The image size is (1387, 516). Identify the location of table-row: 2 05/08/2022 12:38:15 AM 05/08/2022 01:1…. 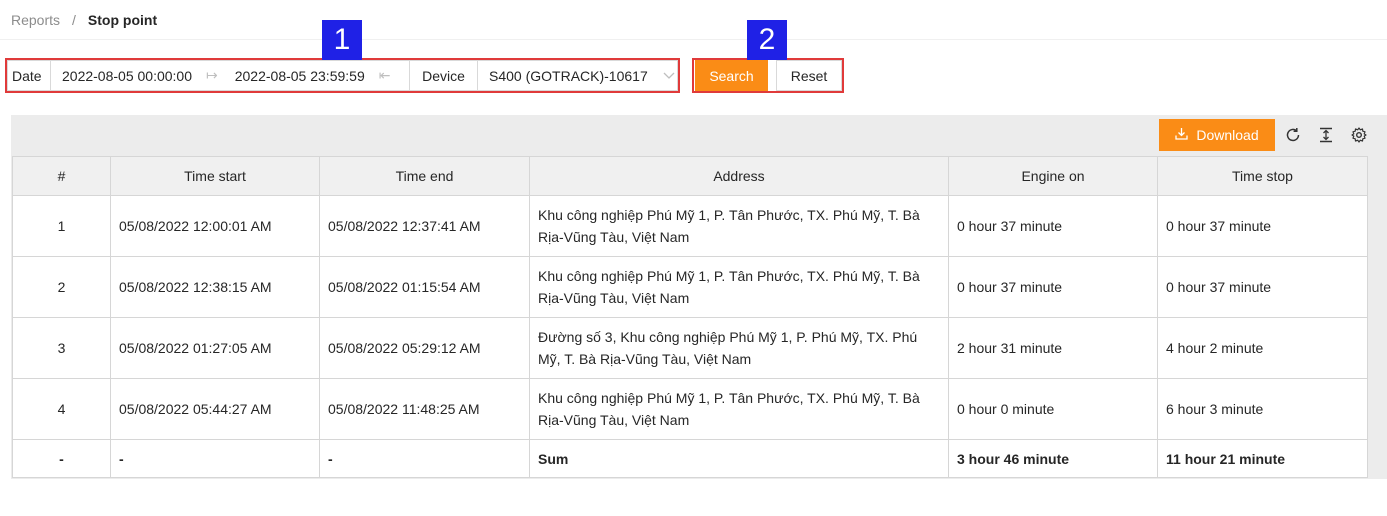
(690, 287).